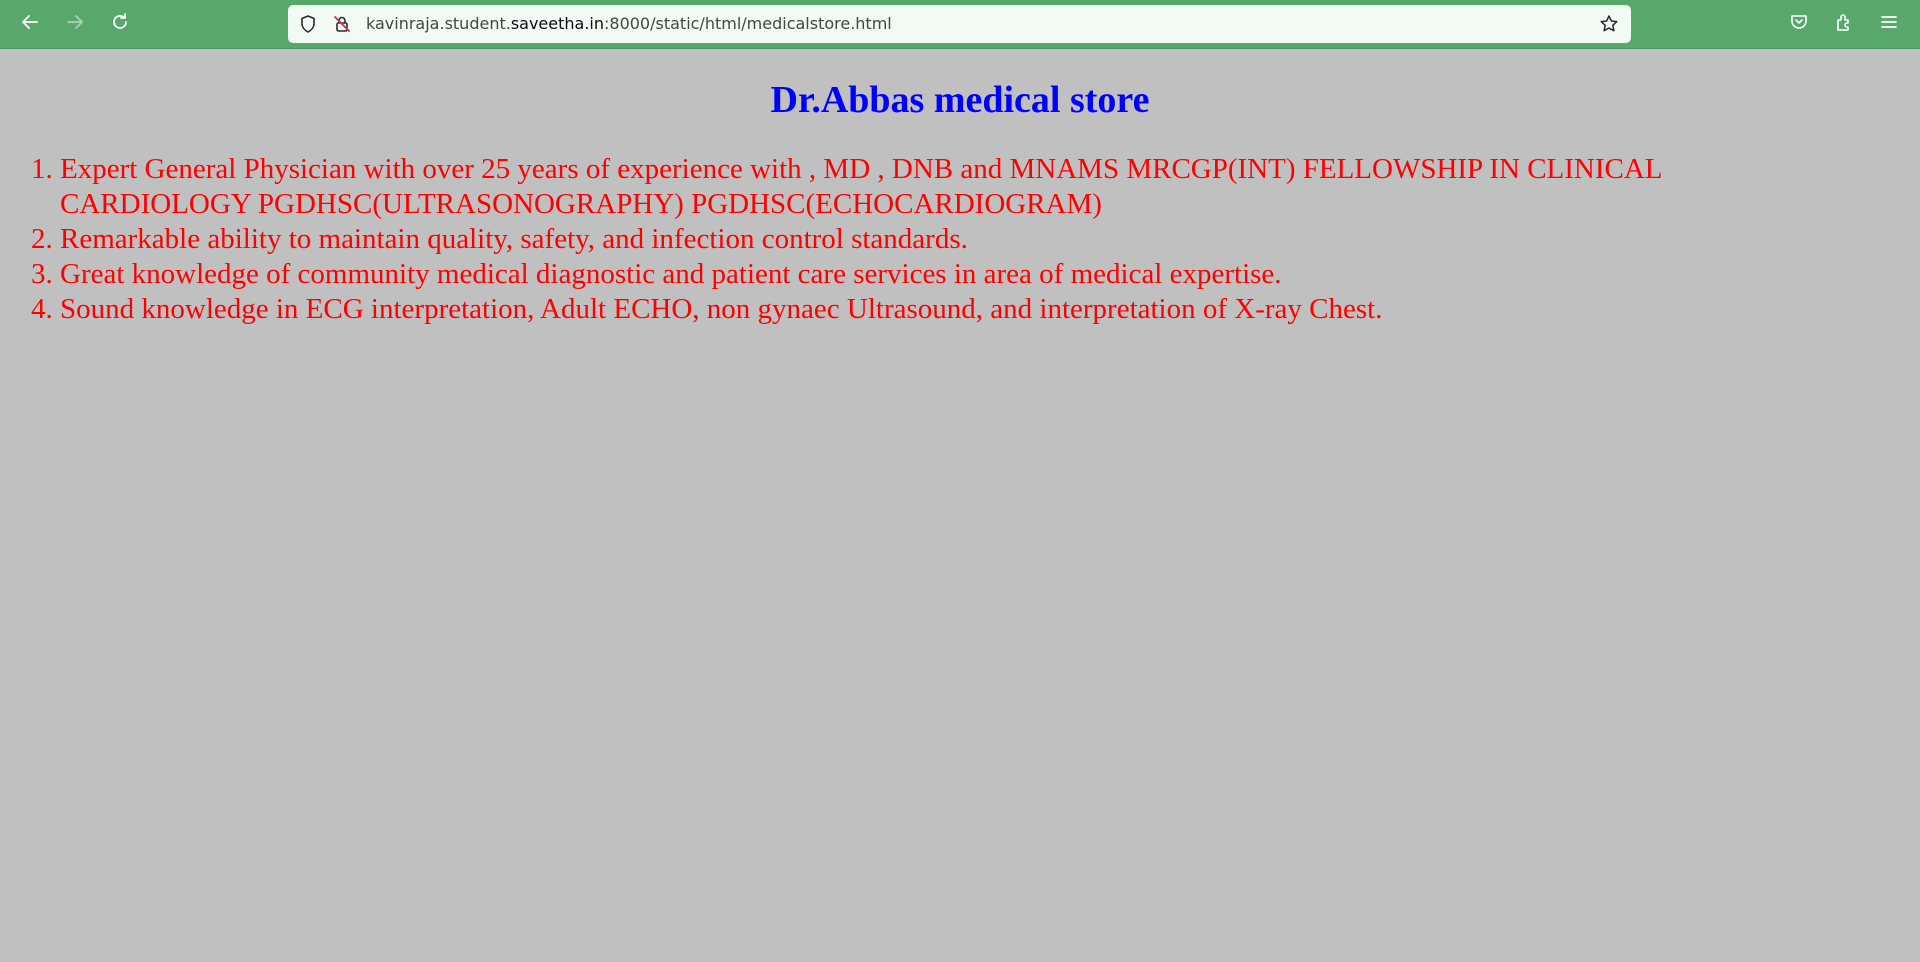  I want to click on bookmark-star-icon, so click(1609, 24).